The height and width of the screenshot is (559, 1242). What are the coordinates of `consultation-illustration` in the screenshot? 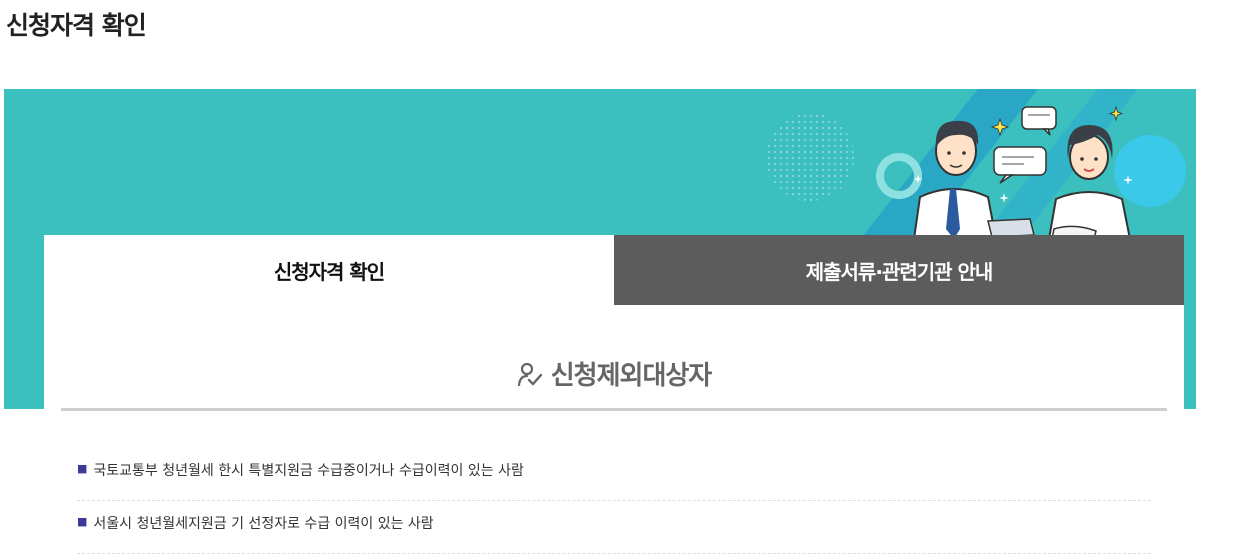 It's located at (1022, 172).